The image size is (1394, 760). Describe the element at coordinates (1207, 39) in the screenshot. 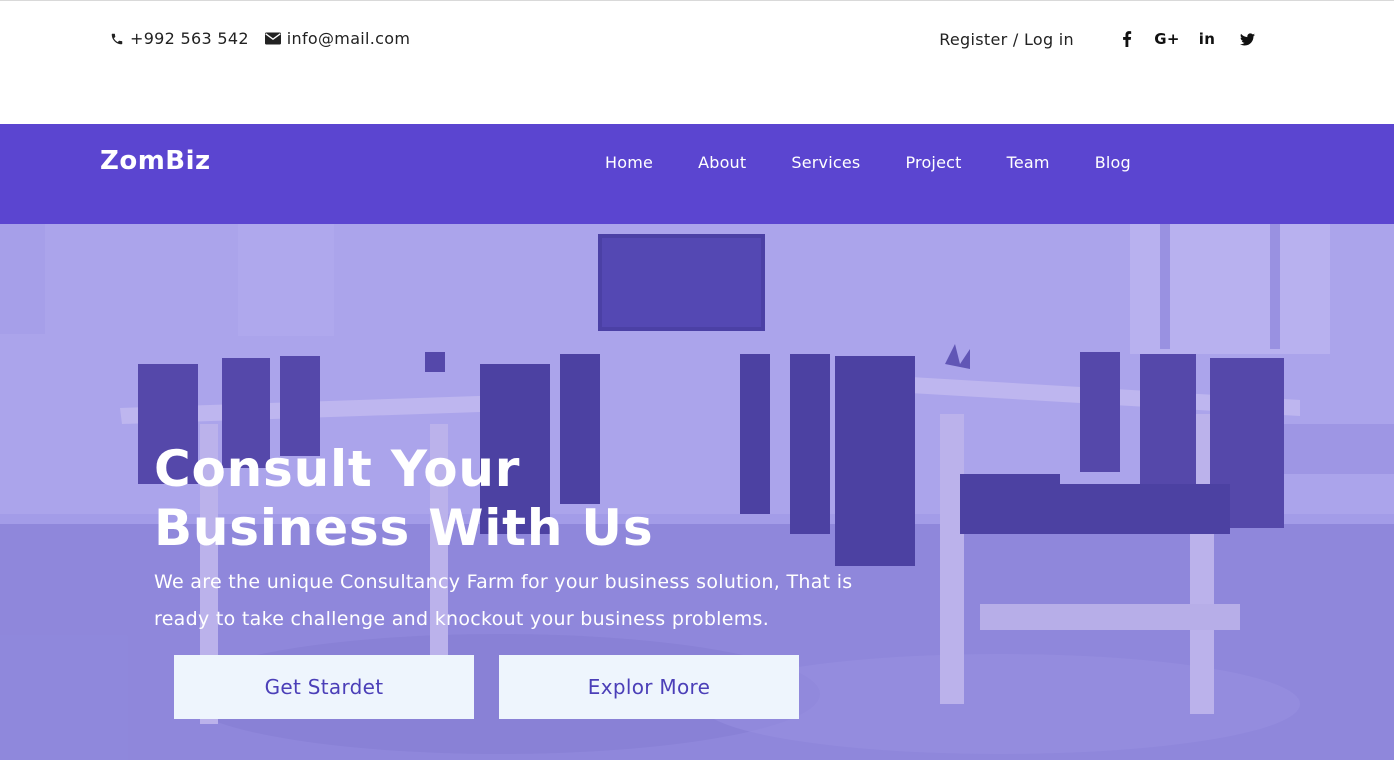

I see `linkedin-icon: in` at that location.